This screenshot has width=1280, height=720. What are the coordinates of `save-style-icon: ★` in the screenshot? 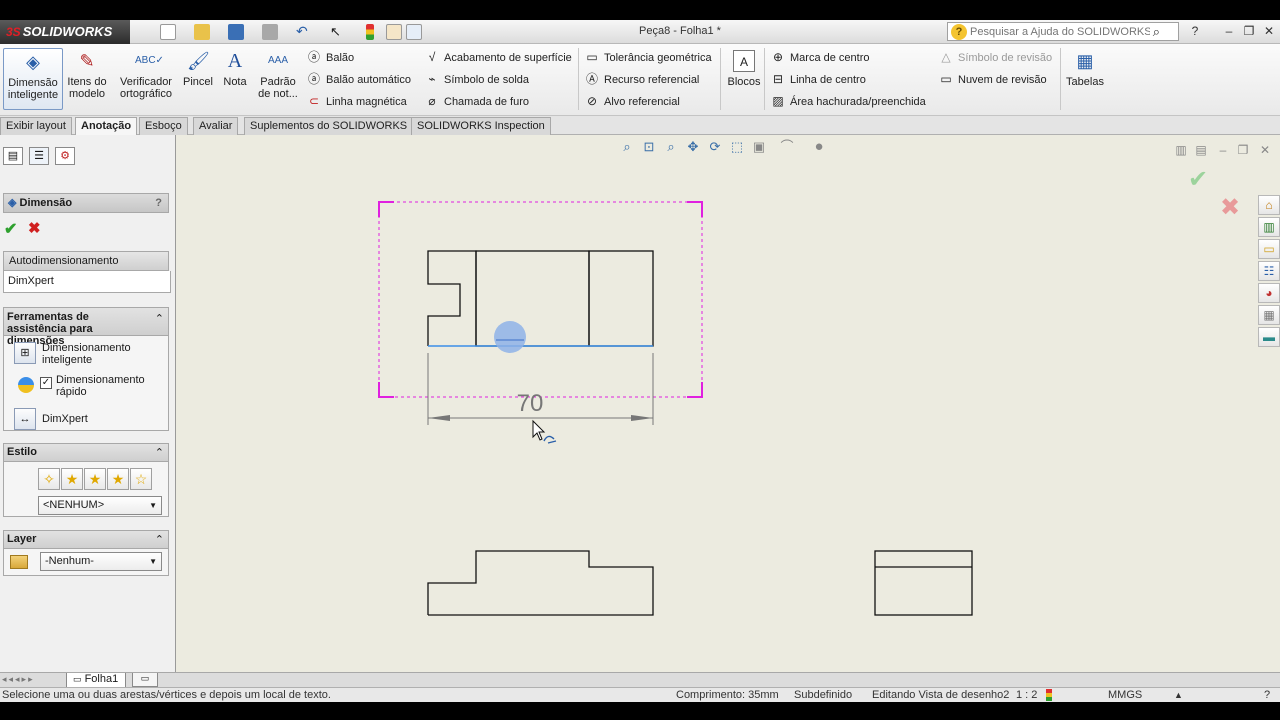 It's located at (118, 479).